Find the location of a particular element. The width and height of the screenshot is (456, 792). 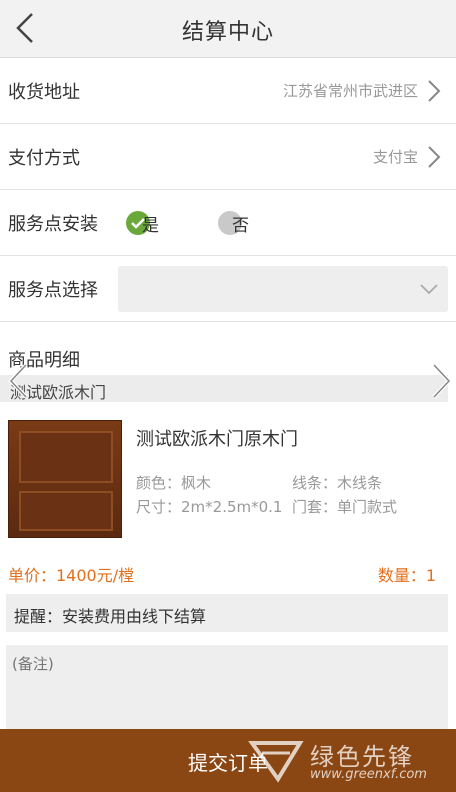

payment-value: 支付宝 is located at coordinates (395, 157).